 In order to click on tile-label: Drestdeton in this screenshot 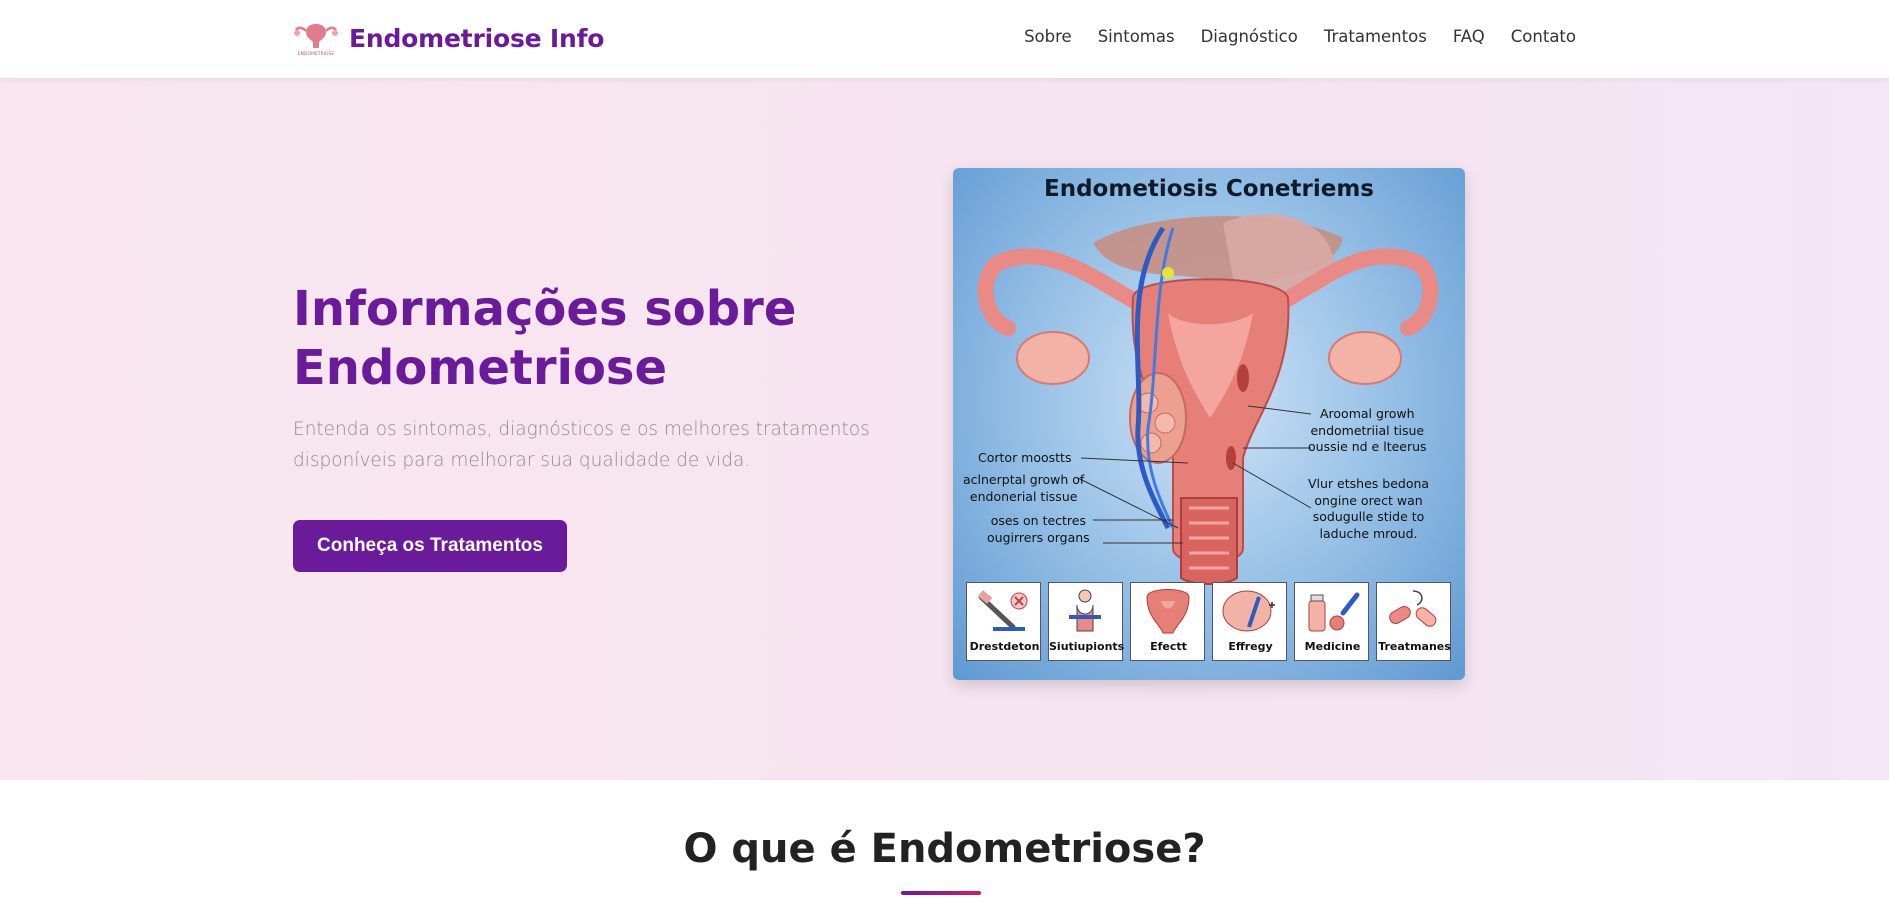, I will do `click(1004, 646)`.